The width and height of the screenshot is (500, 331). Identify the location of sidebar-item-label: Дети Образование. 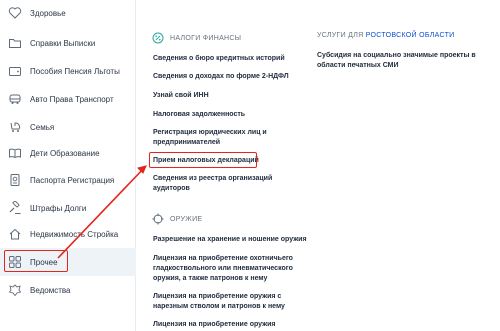
(65, 153).